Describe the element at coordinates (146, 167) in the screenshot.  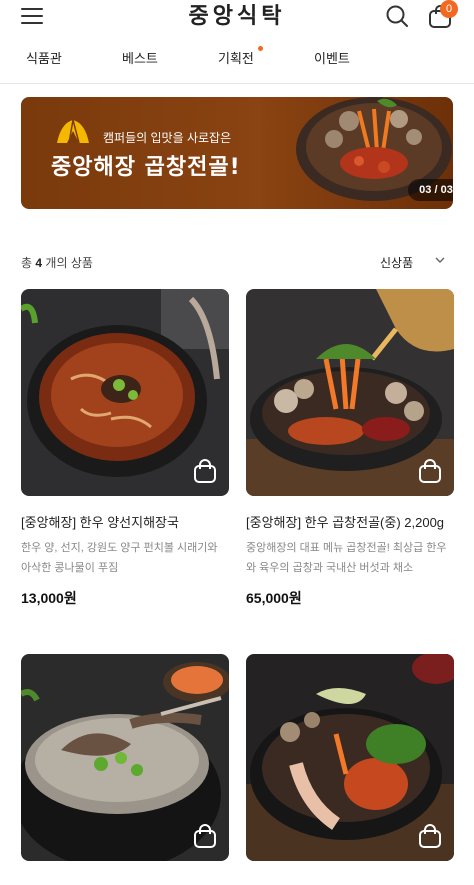
I see `banner-title: 중앙해장 곱창전골!` at that location.